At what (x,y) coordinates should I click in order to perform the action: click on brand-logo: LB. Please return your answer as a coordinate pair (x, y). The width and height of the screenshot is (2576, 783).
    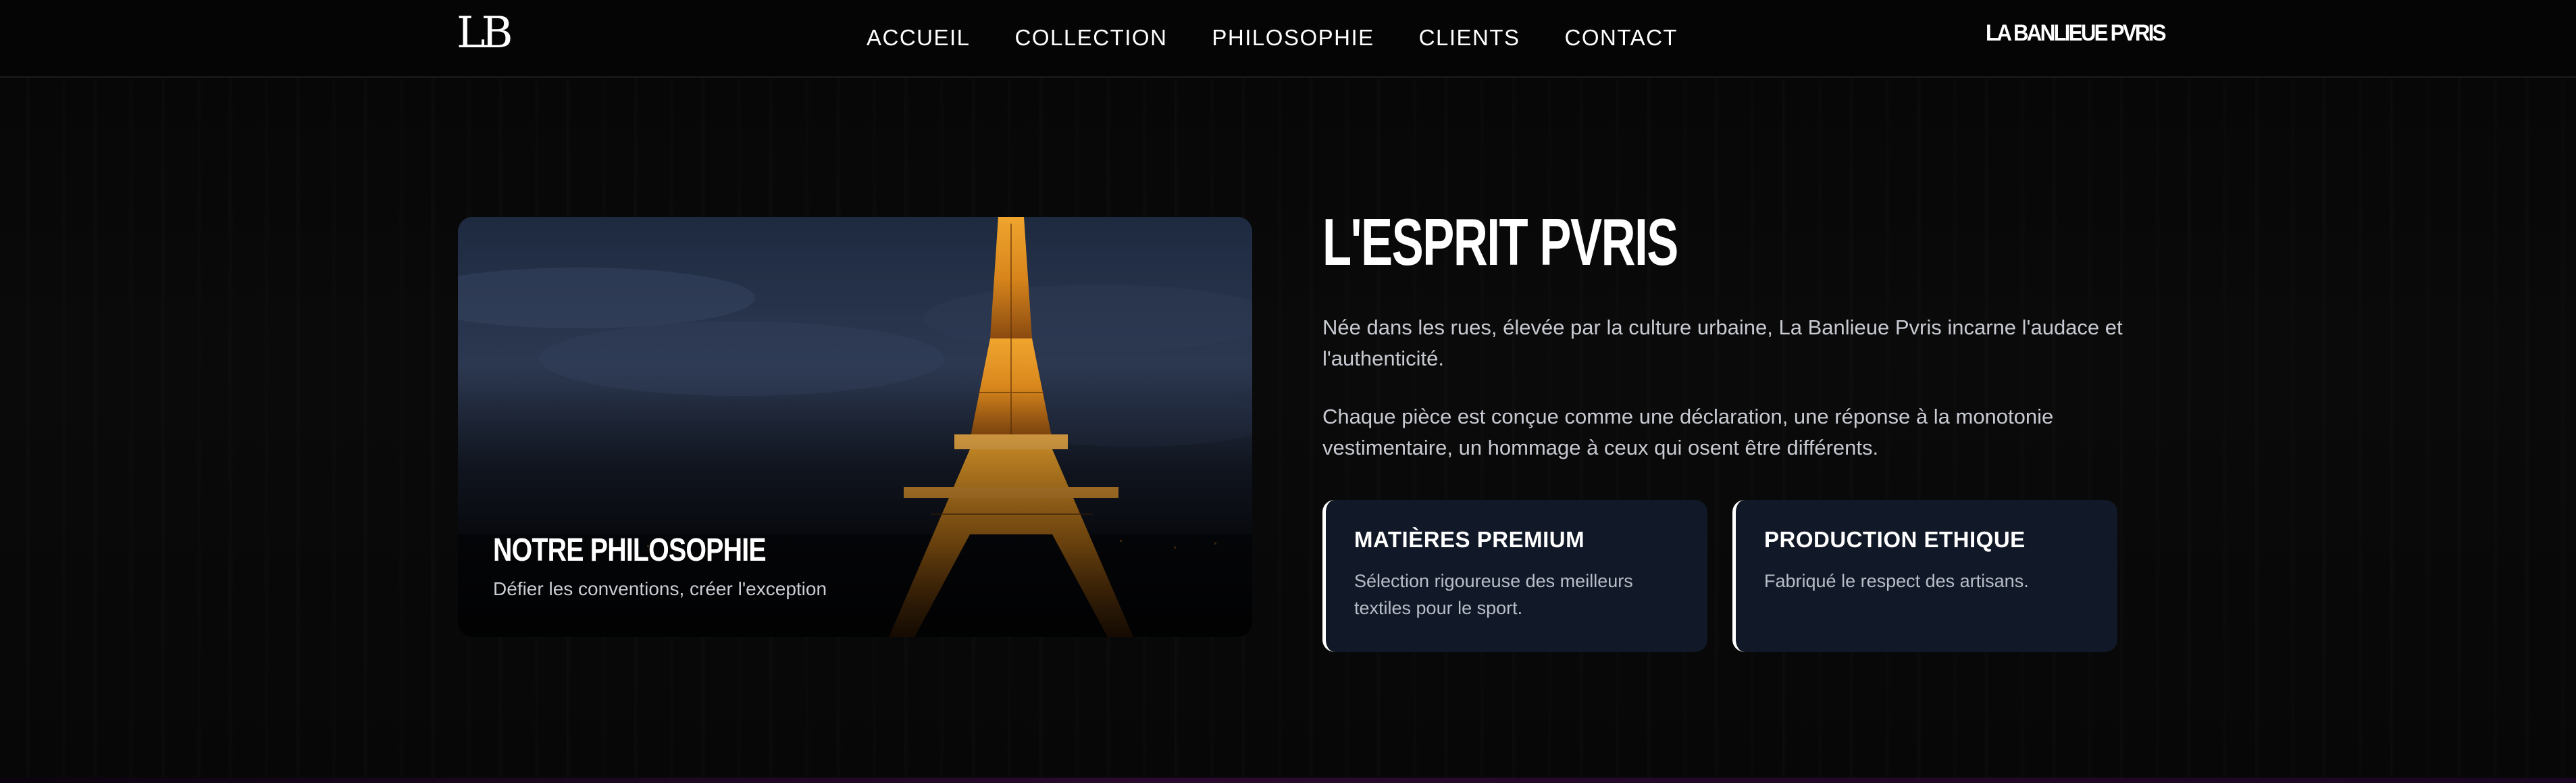
    Looking at the image, I should click on (490, 33).